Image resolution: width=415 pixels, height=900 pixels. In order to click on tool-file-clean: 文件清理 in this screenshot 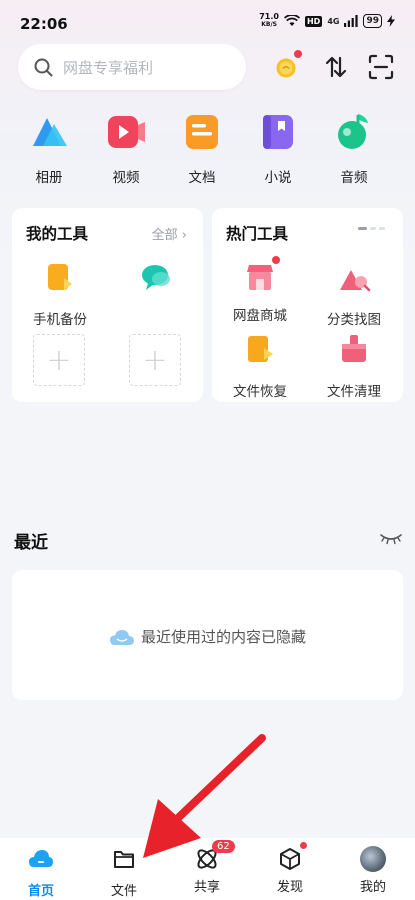, I will do `click(354, 366)`.